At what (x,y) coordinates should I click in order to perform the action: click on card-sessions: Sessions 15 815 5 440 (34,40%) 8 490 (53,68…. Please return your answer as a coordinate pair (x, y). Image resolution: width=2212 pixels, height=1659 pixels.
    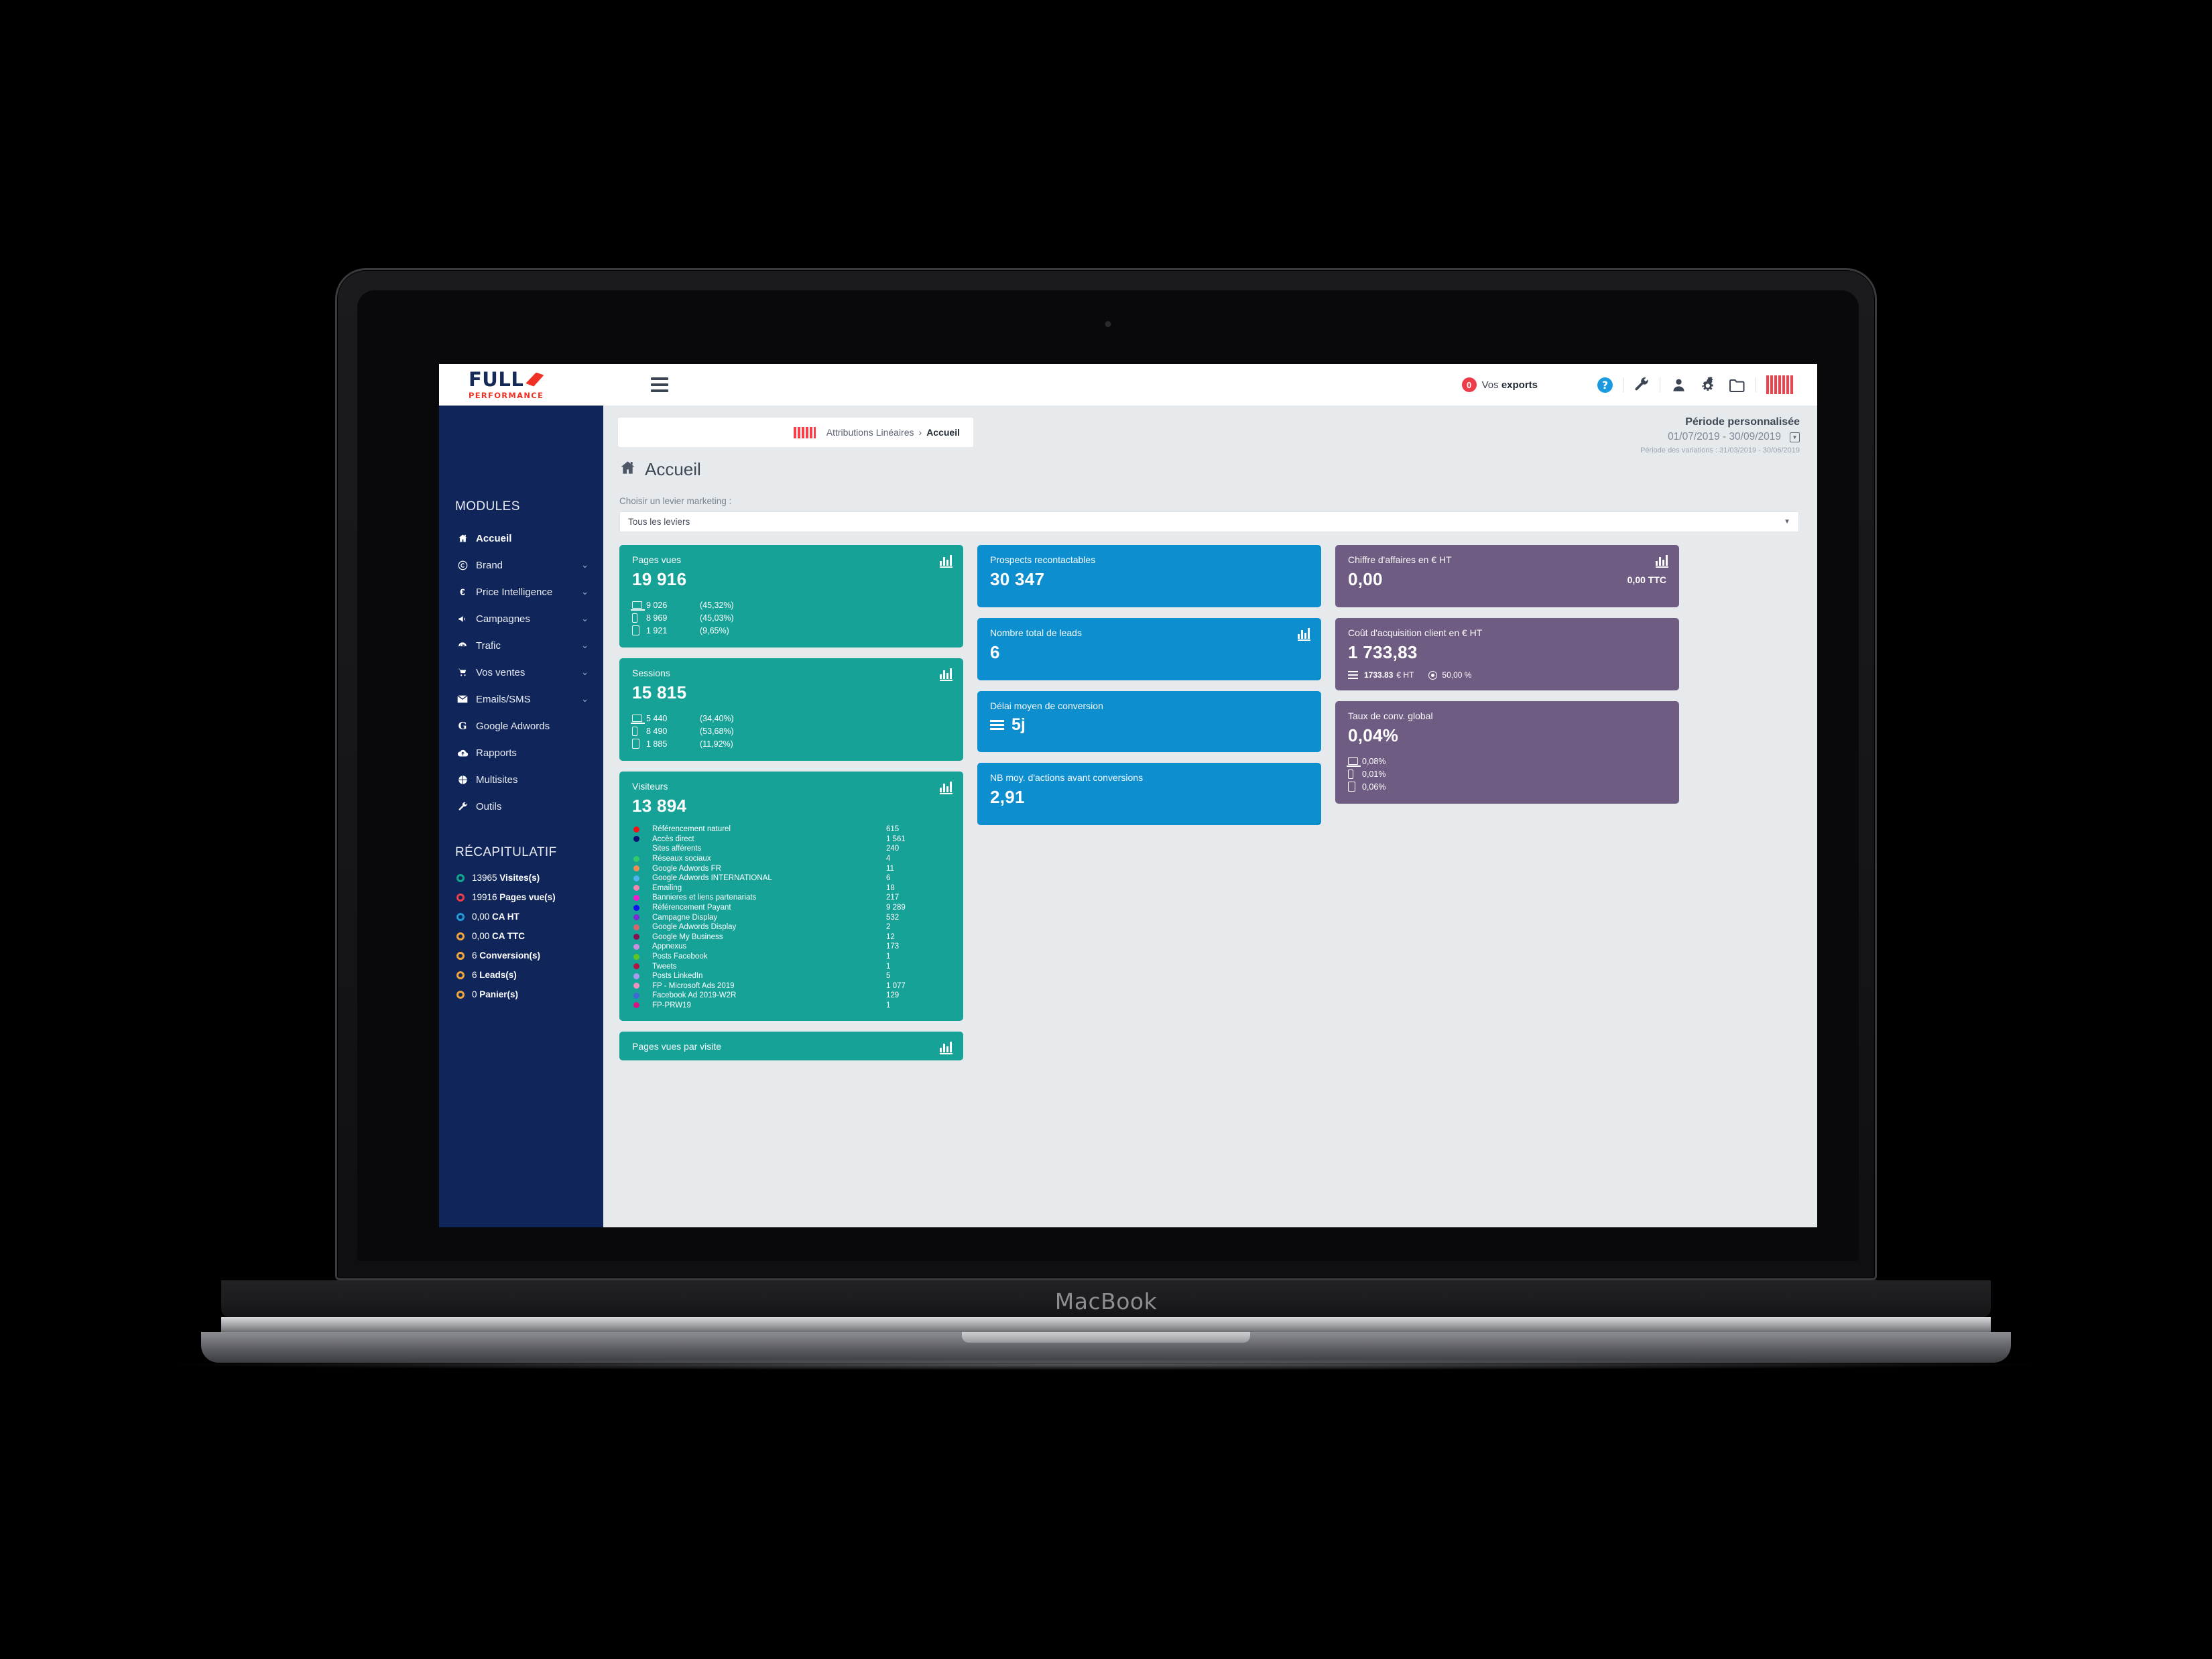
    Looking at the image, I should click on (791, 709).